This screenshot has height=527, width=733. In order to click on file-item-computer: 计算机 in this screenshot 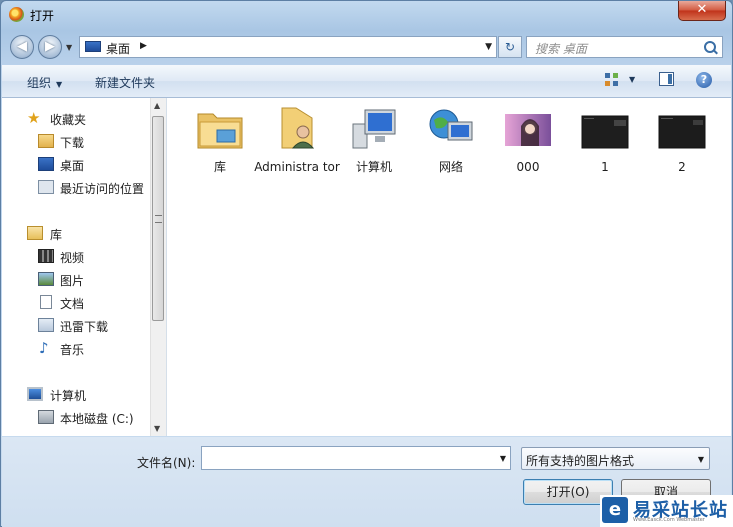, I will do `click(374, 139)`.